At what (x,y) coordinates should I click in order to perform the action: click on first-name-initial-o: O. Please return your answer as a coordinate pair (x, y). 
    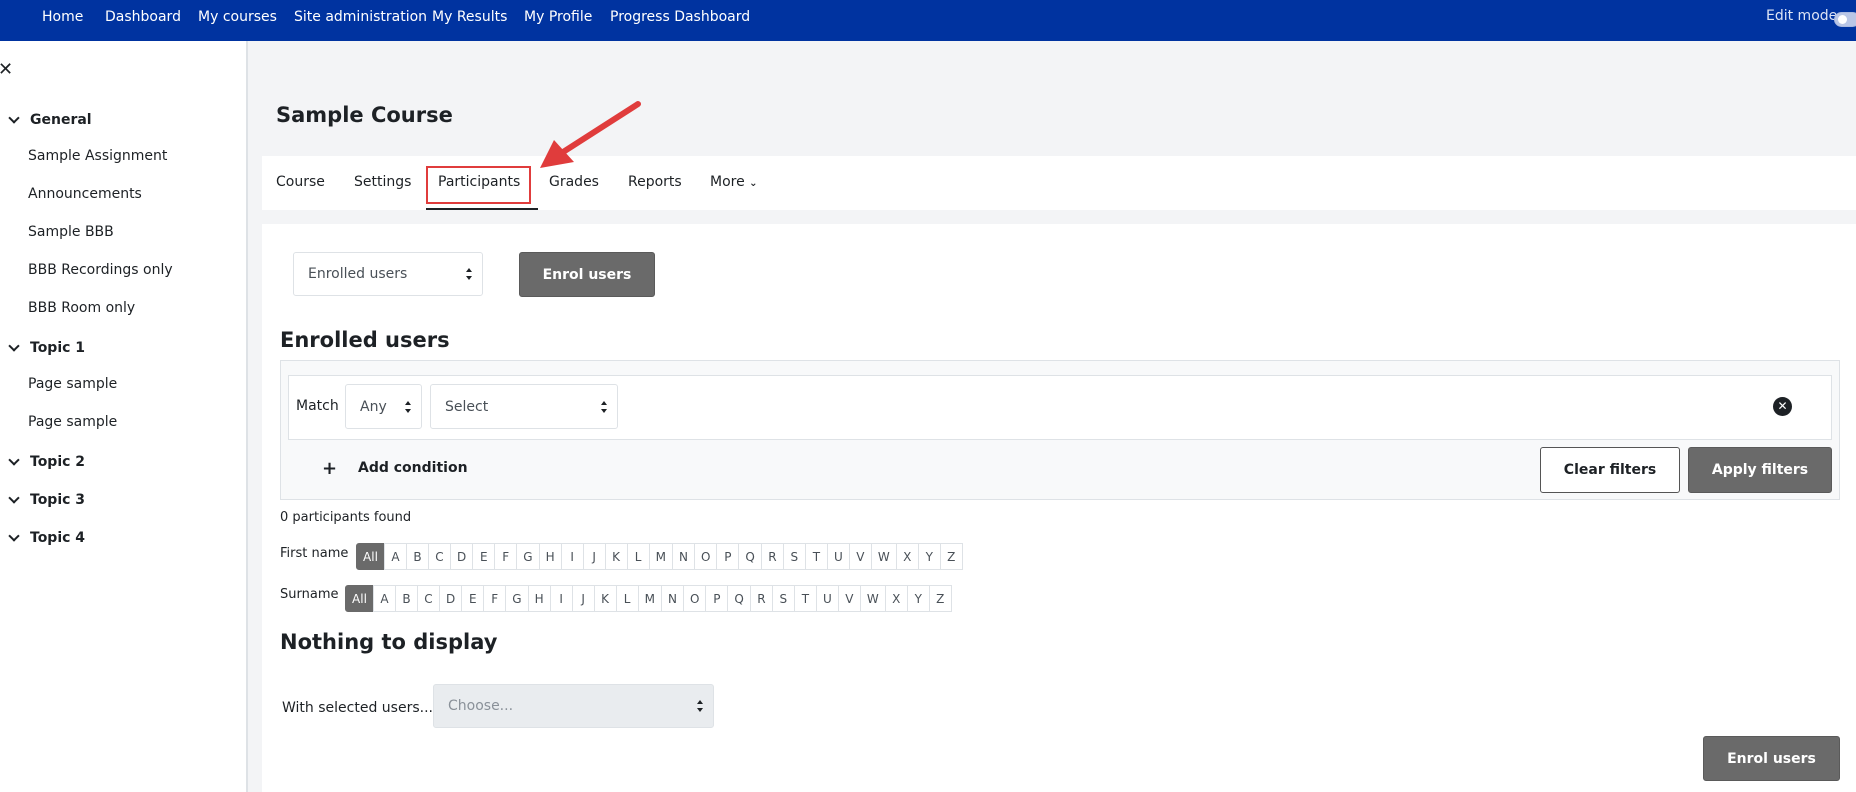
    Looking at the image, I should click on (705, 556).